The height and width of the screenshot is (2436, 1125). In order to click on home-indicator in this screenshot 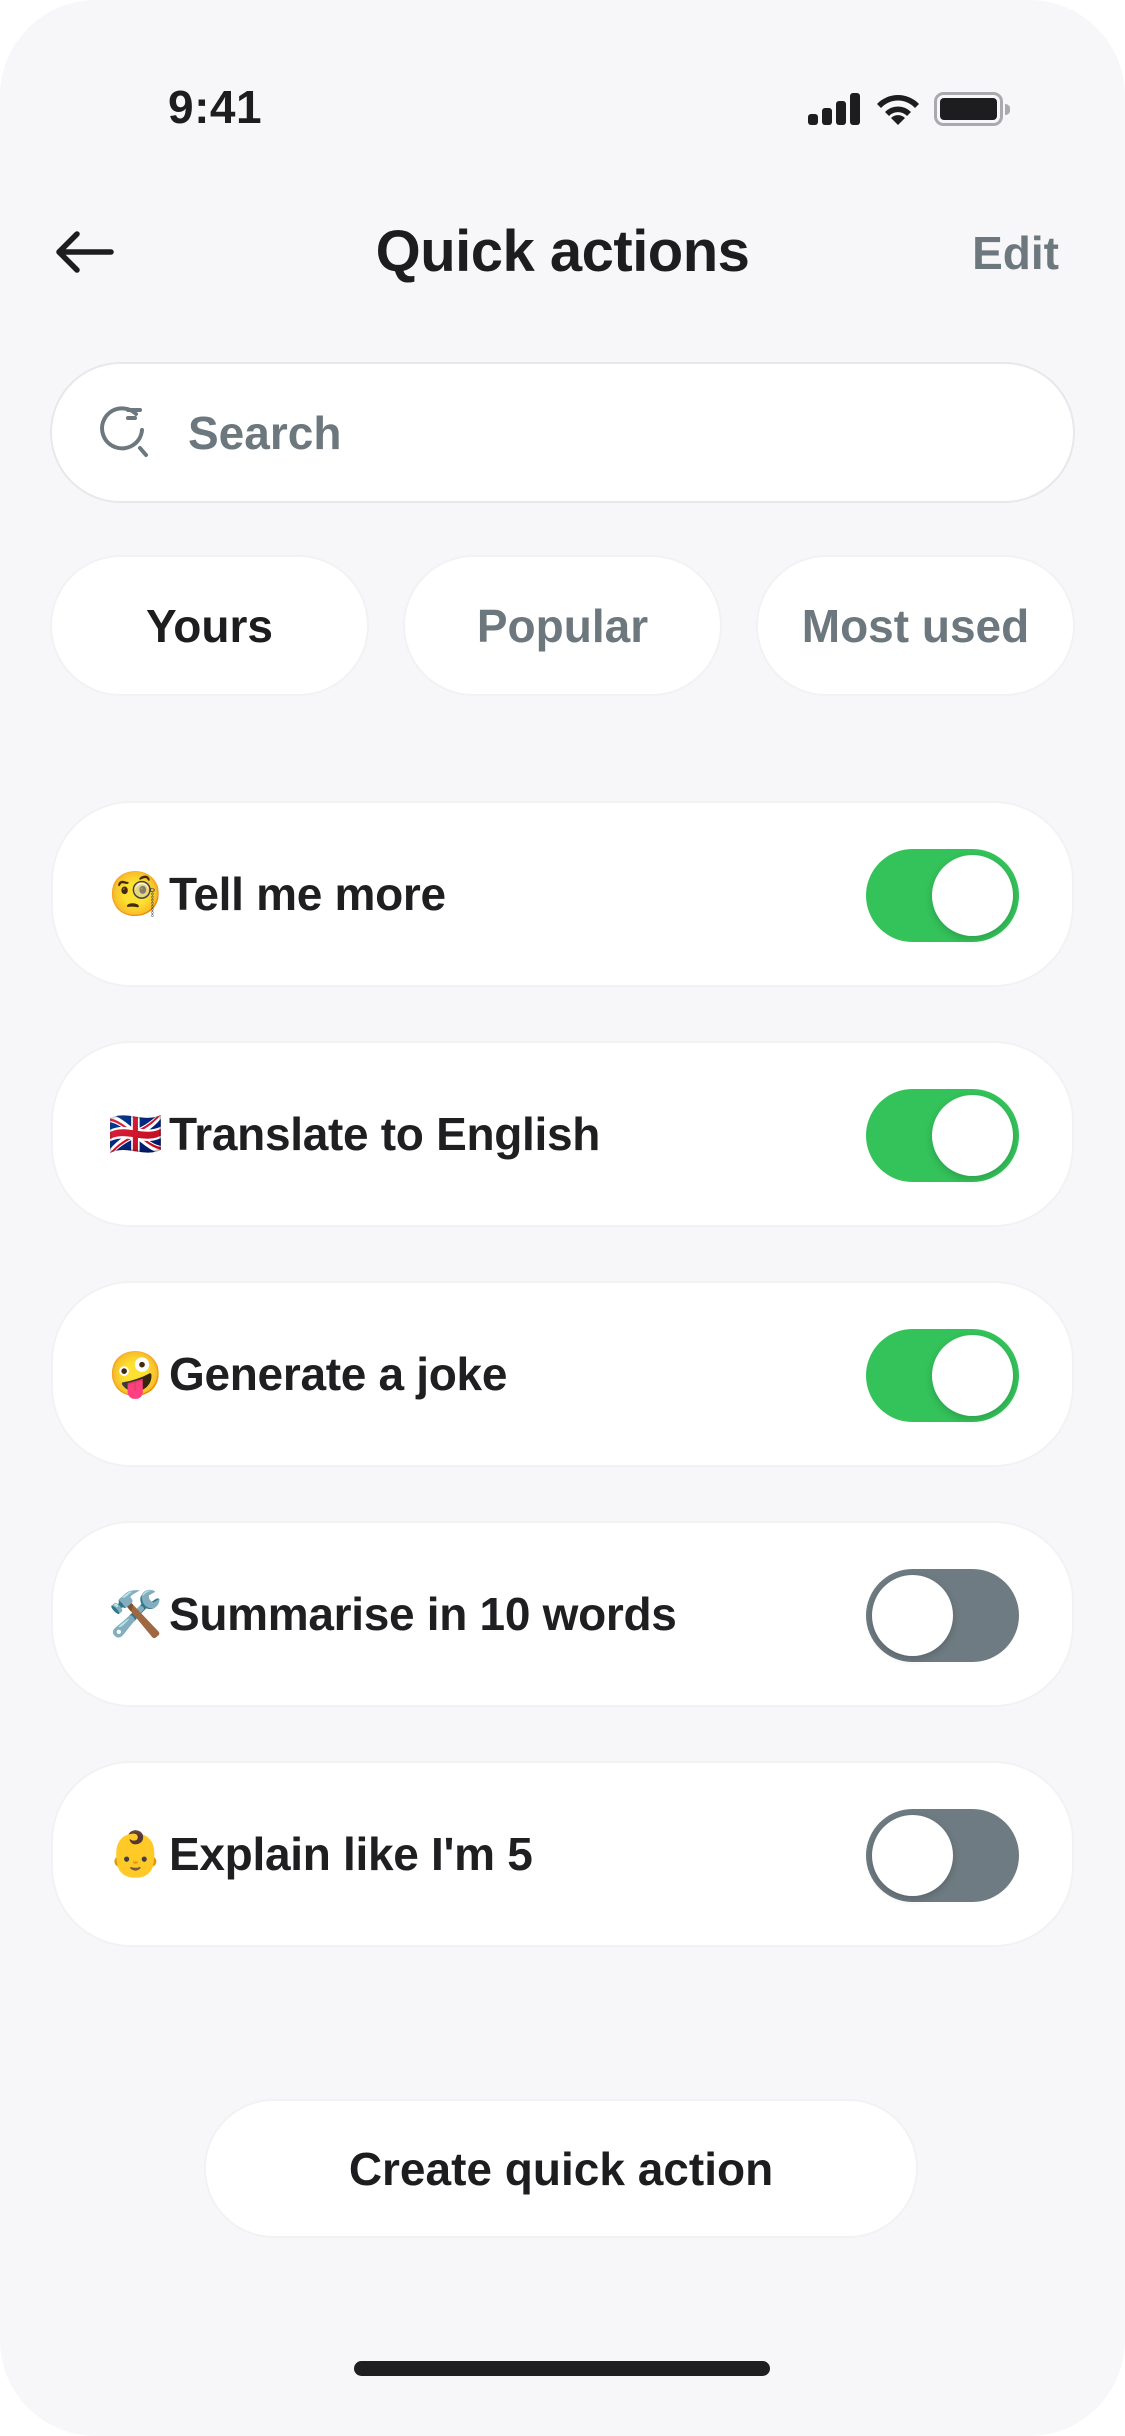, I will do `click(562, 2368)`.